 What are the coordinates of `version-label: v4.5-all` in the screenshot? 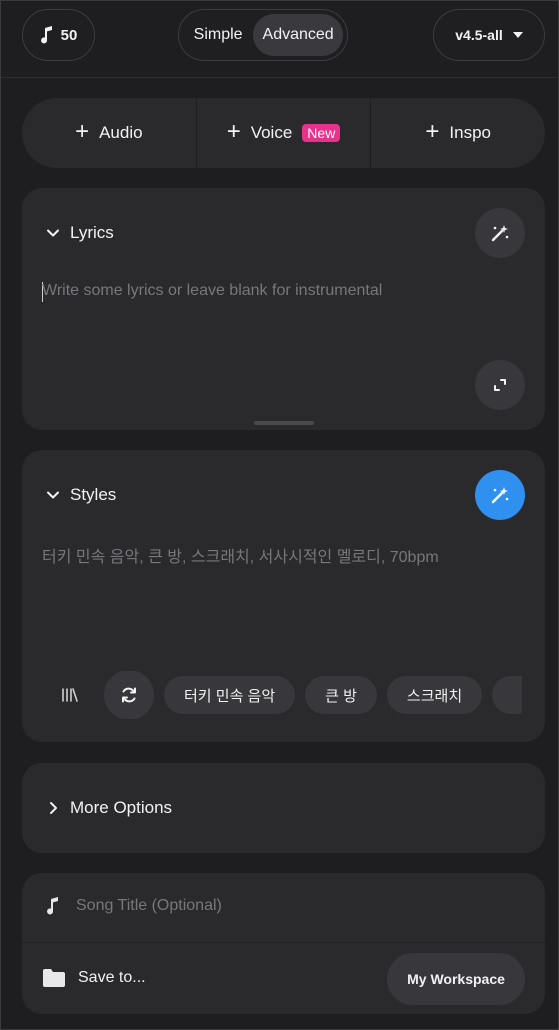 It's located at (479, 35).